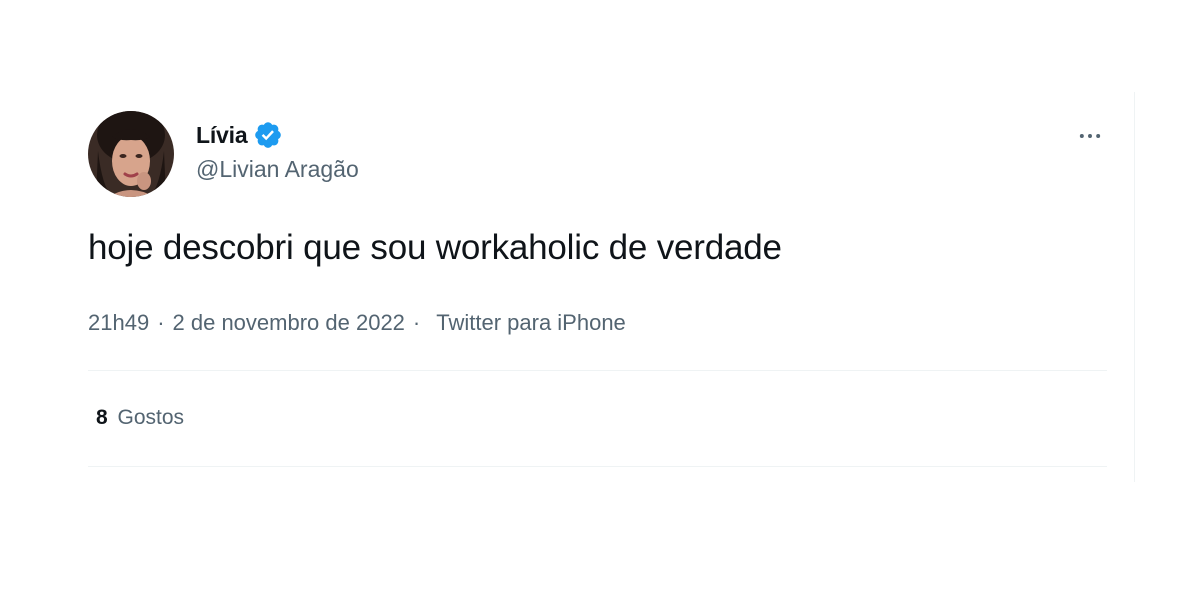  Describe the element at coordinates (277, 169) in the screenshot. I see `author-handle: @Livian Aragão` at that location.